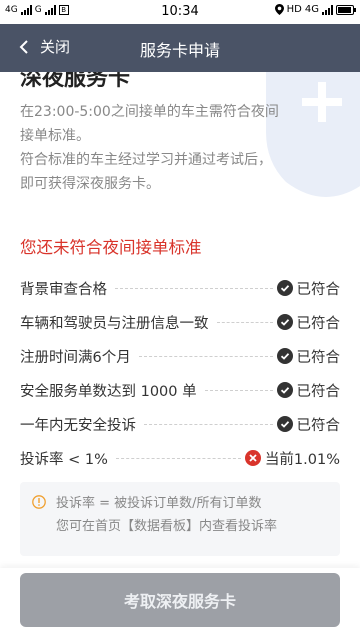 Image resolution: width=360 pixels, height=640 pixels. I want to click on error-circle-icon, so click(252, 458).